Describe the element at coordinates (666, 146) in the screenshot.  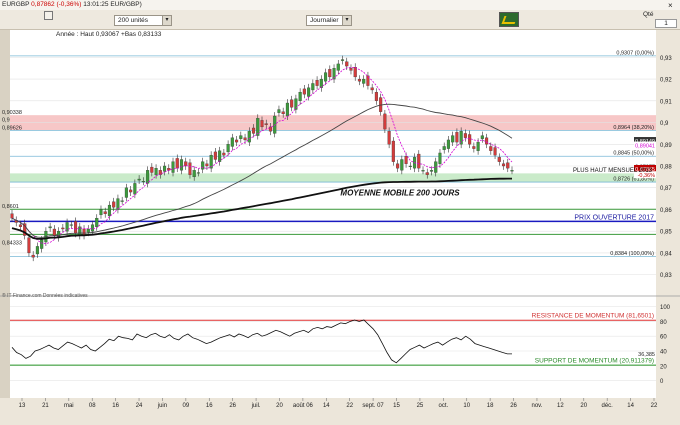
I see `y-tick-label: 0,89` at that location.